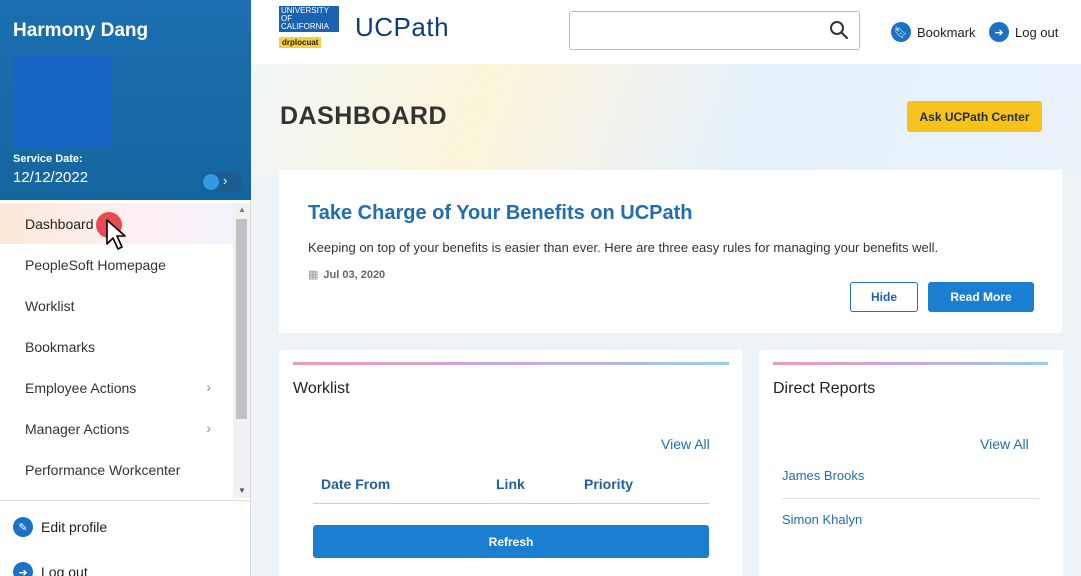 This screenshot has height=576, width=1081. Describe the element at coordinates (666, 120) in the screenshot. I see `dashboard-hero: DASHBOARD Ask UCPath Center` at that location.